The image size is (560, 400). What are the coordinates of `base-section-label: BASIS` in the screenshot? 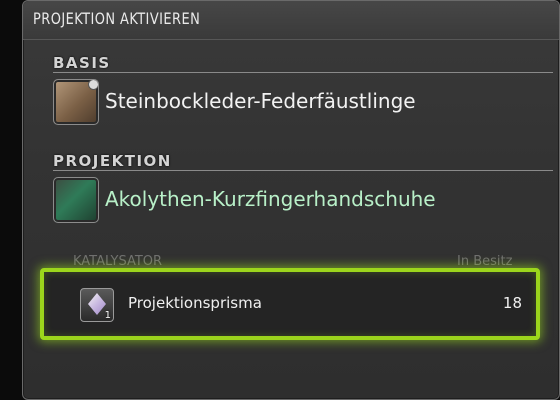 It's located at (82, 63).